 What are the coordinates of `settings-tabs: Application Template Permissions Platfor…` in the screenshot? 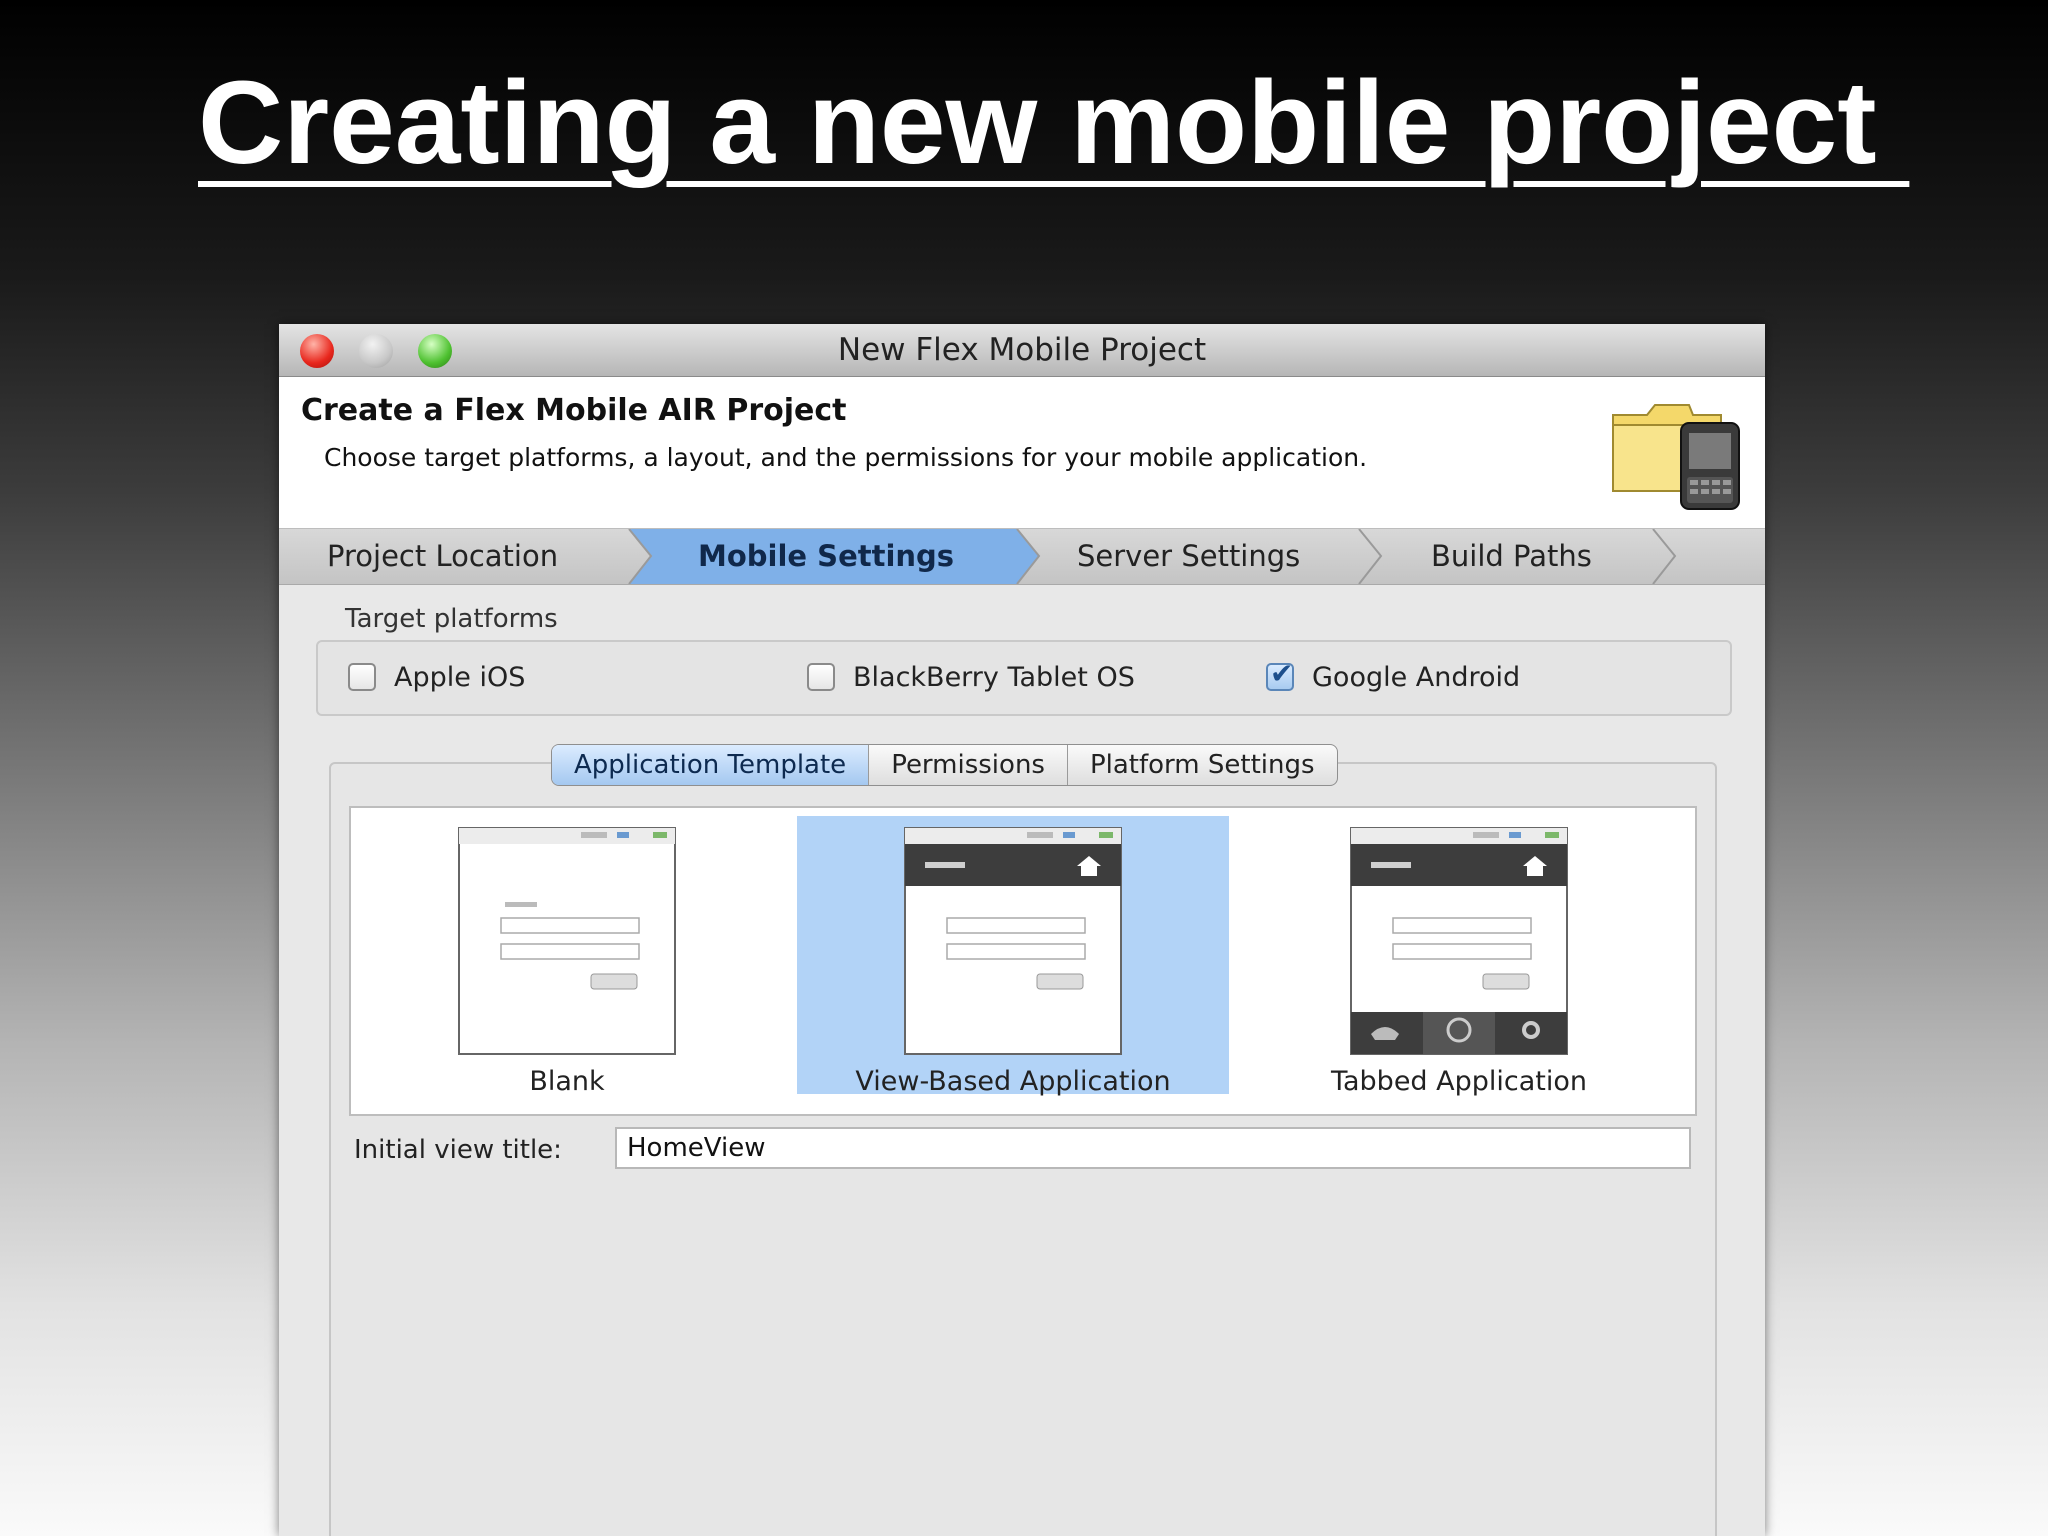 It's located at (944, 765).